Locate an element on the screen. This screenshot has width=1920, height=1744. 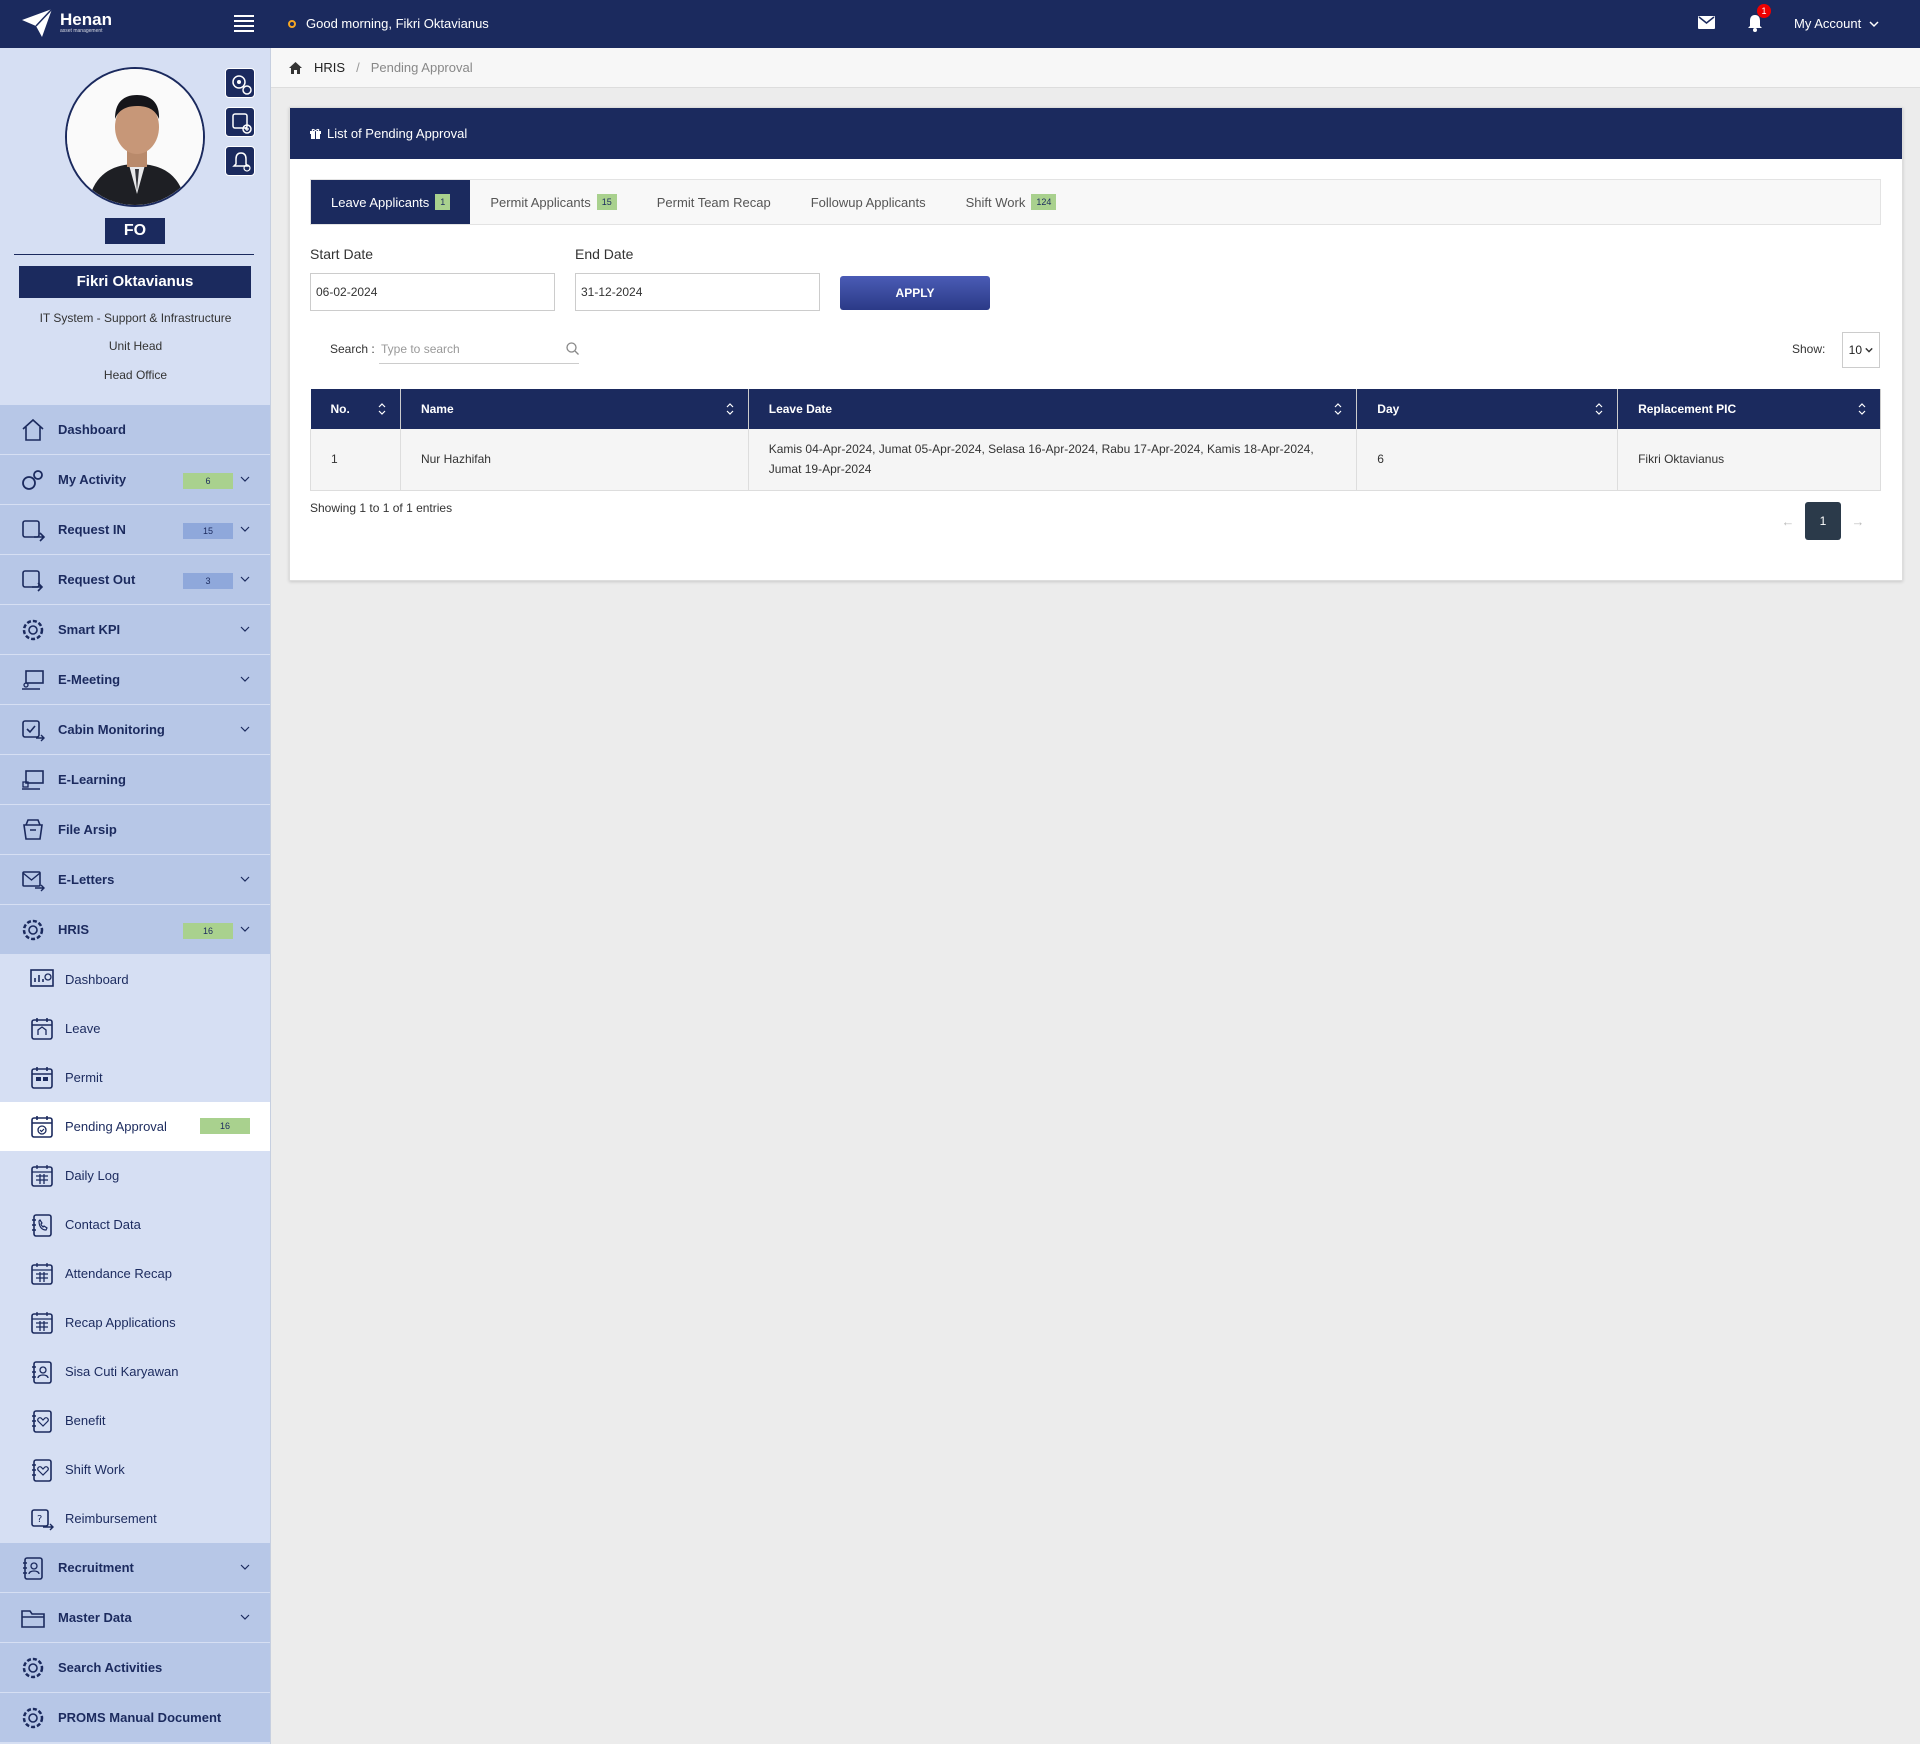
gift-icon is located at coordinates (315, 133).